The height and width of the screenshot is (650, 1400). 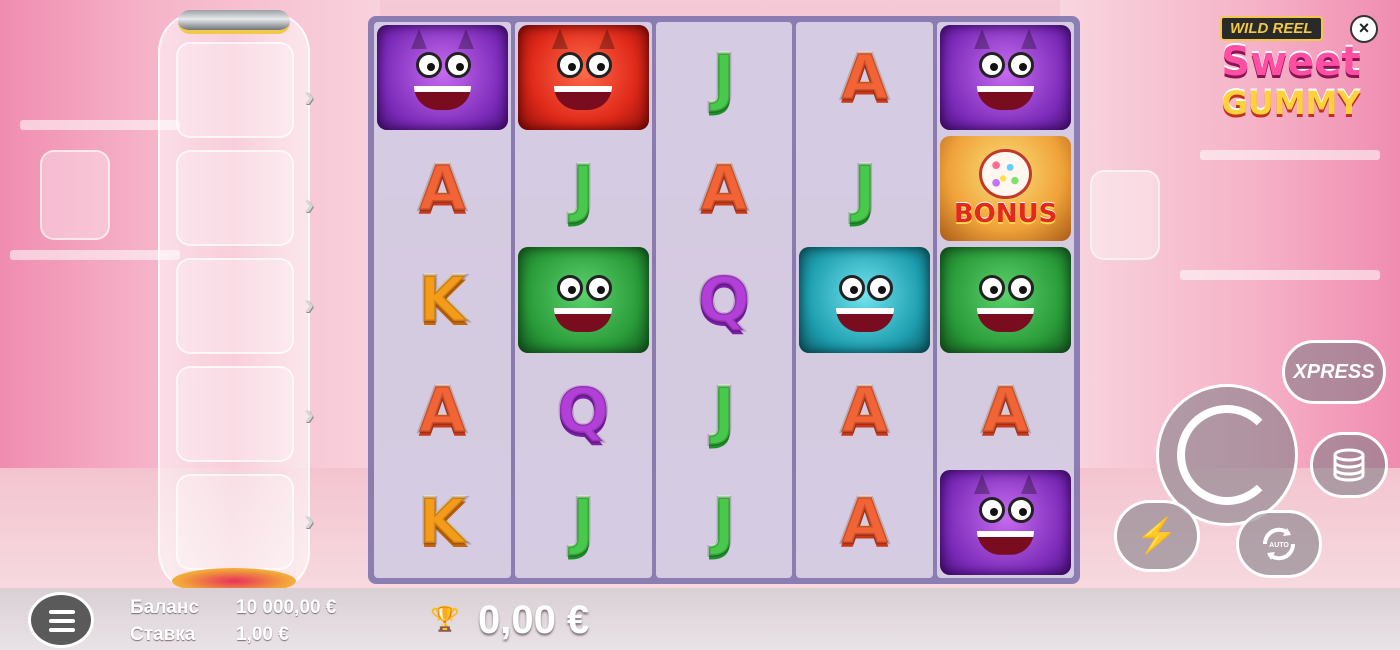 I want to click on symbol-bonus-gumball: BONUS, so click(x=1005, y=189).